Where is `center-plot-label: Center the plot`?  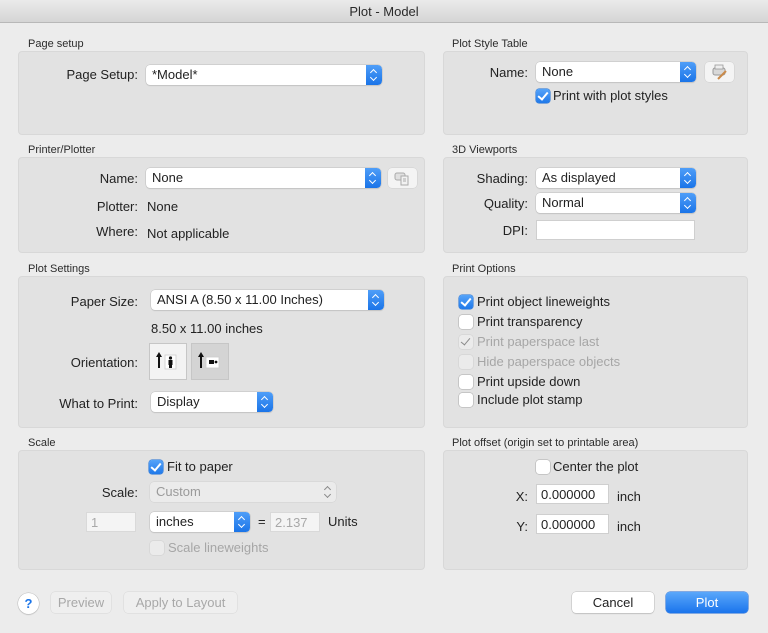
center-plot-label: Center the plot is located at coordinates (596, 466).